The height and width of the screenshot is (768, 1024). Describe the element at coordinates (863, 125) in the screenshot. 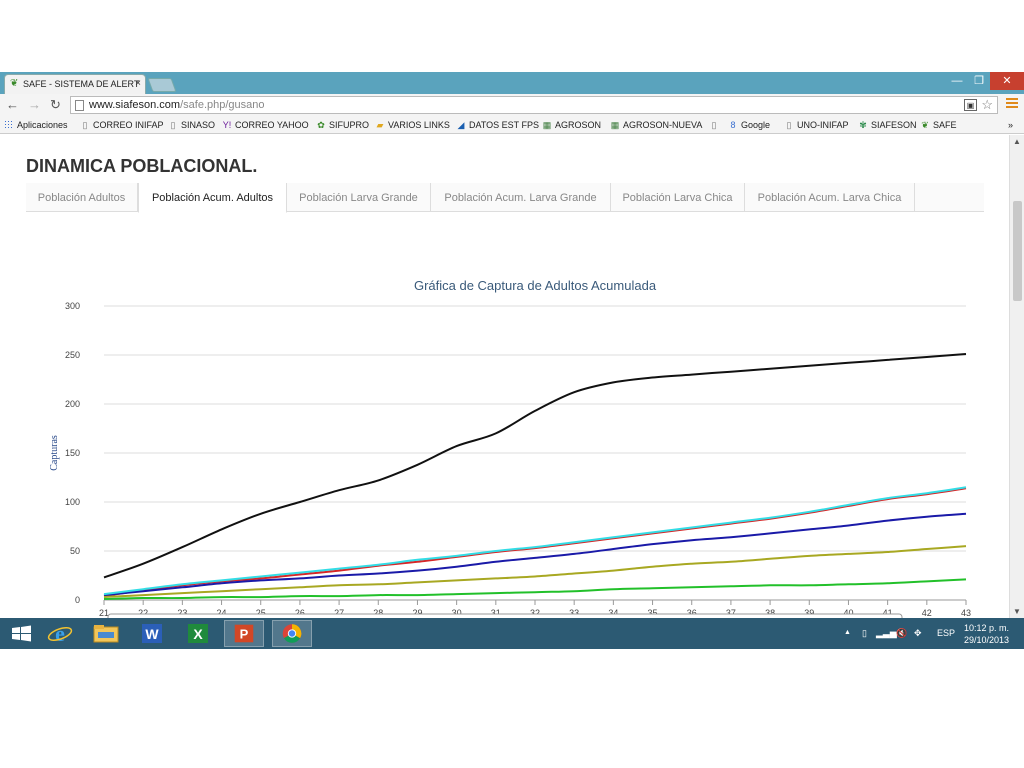

I see `siafeson-icon: ✾` at that location.